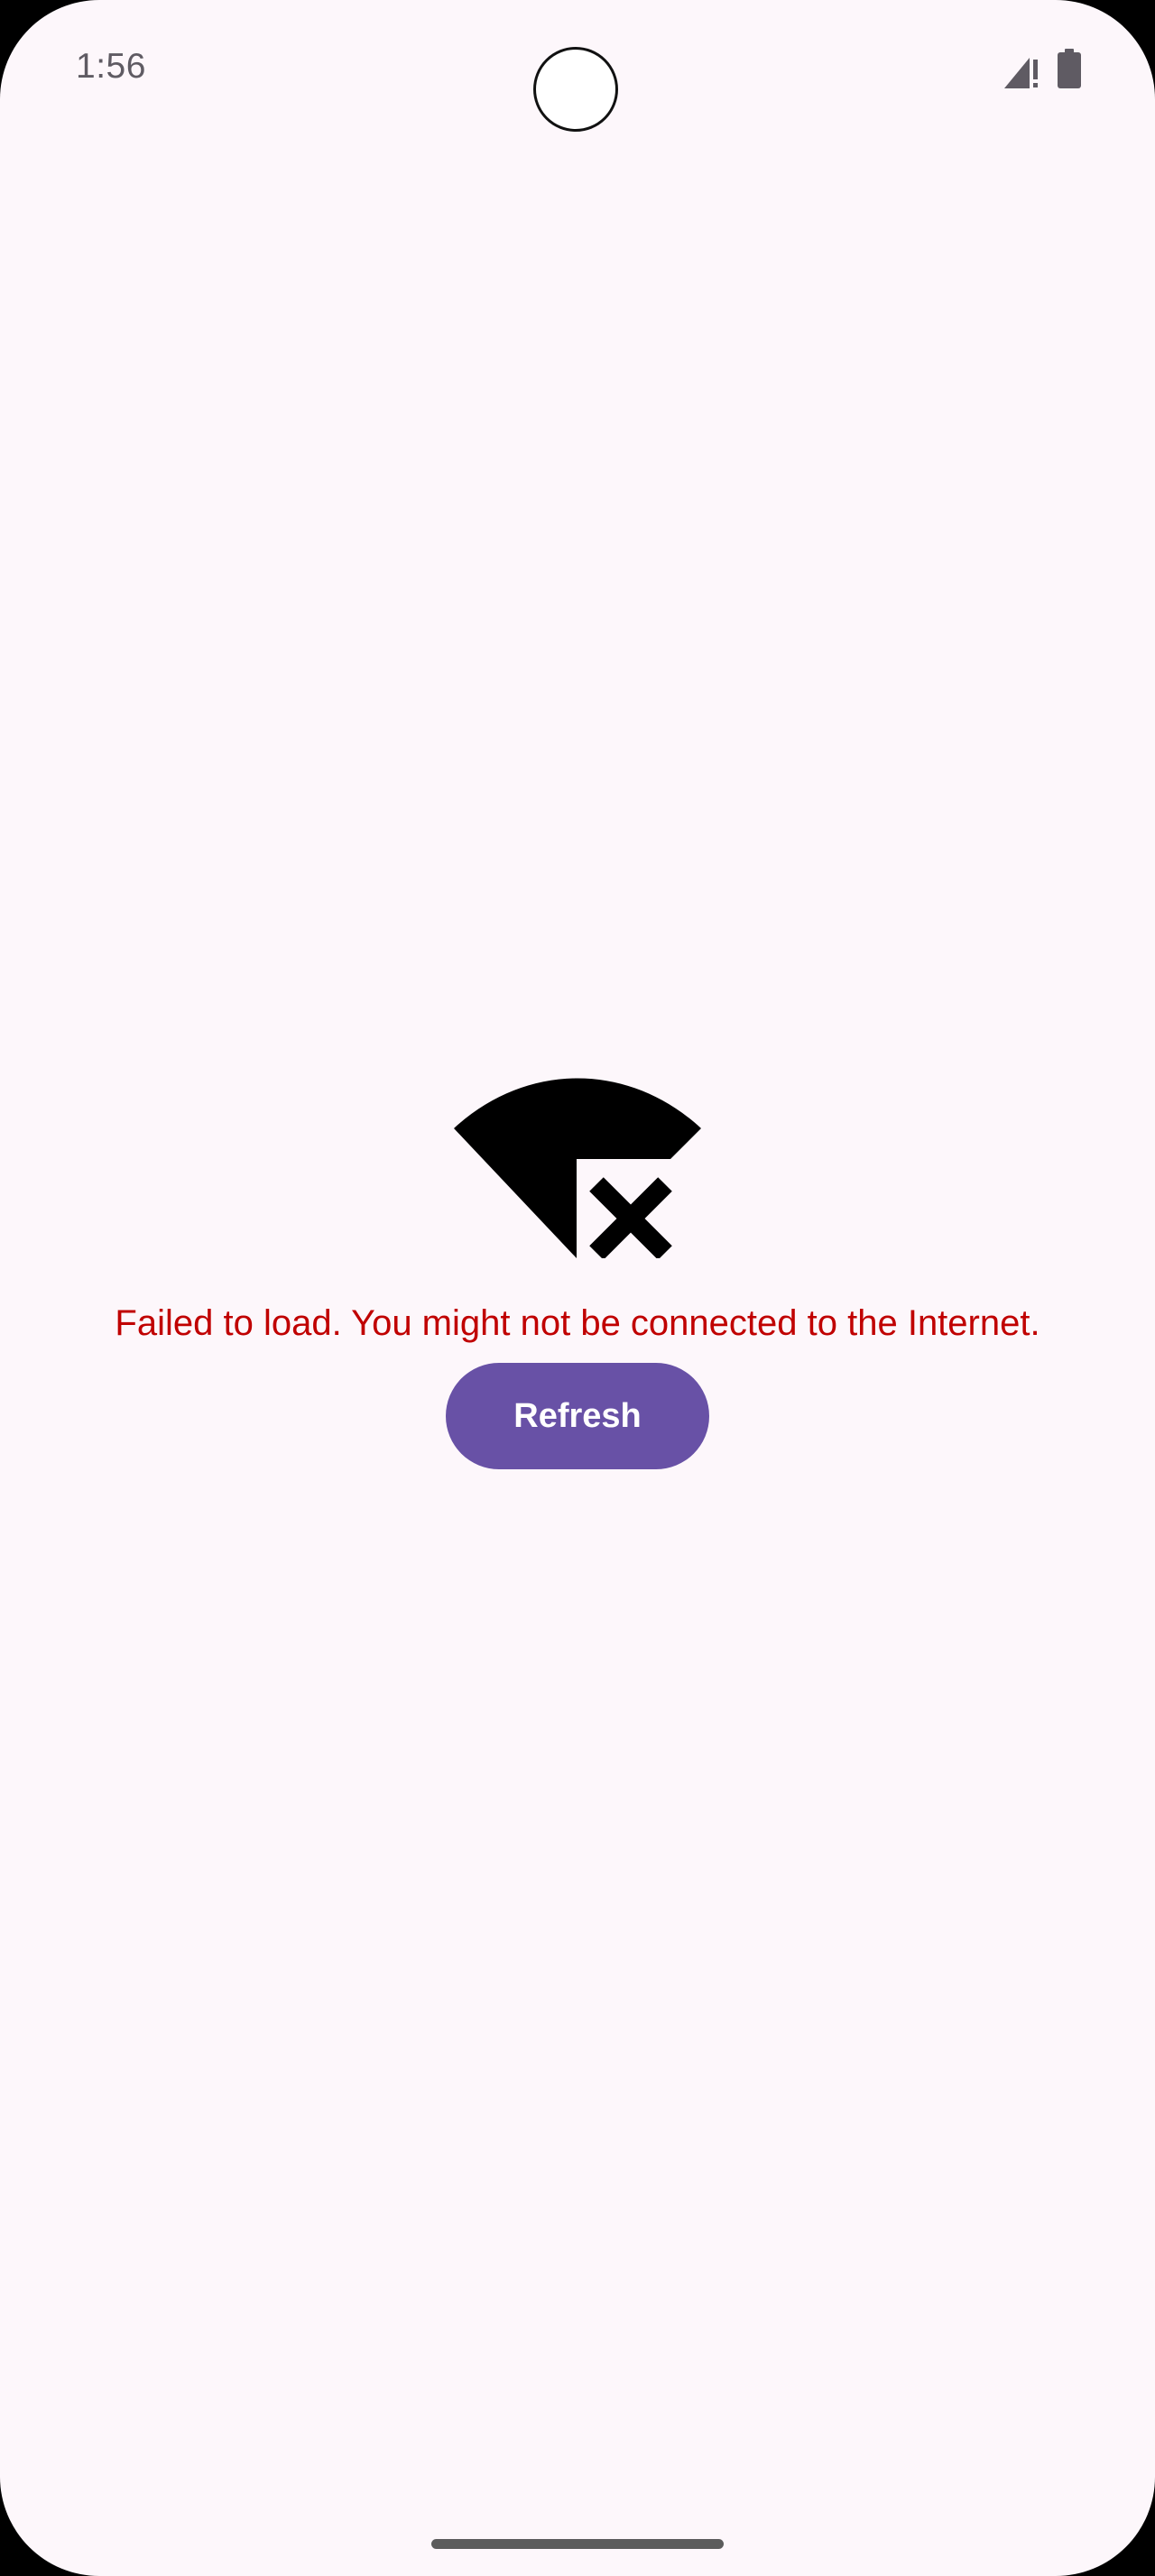  Describe the element at coordinates (577, 2544) in the screenshot. I see `home-indicator` at that location.